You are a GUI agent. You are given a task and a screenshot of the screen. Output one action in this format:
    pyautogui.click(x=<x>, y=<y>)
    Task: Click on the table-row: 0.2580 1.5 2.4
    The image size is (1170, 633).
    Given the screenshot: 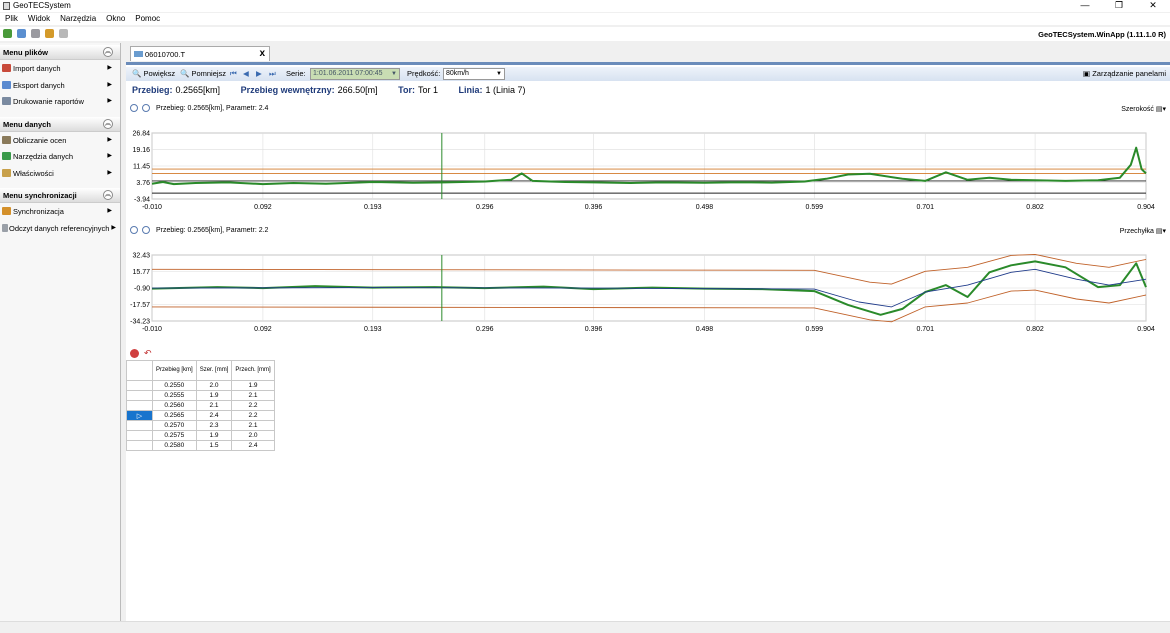 What is the action you would take?
    pyautogui.click(x=200, y=445)
    